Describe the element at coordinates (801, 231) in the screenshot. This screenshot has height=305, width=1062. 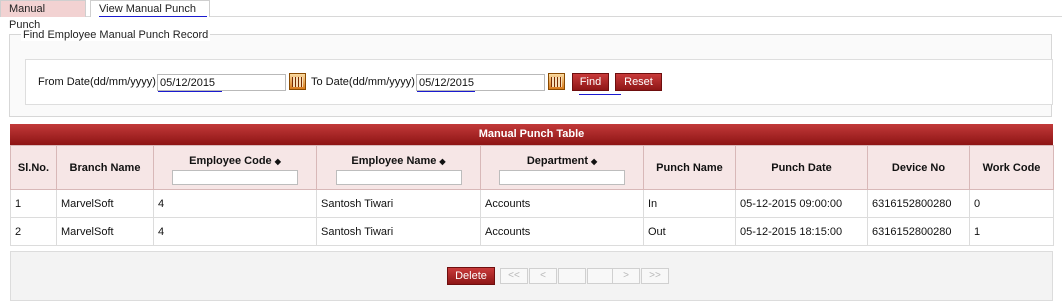
I see `cell-punch-date: 05-12-2015 18:15:00` at that location.